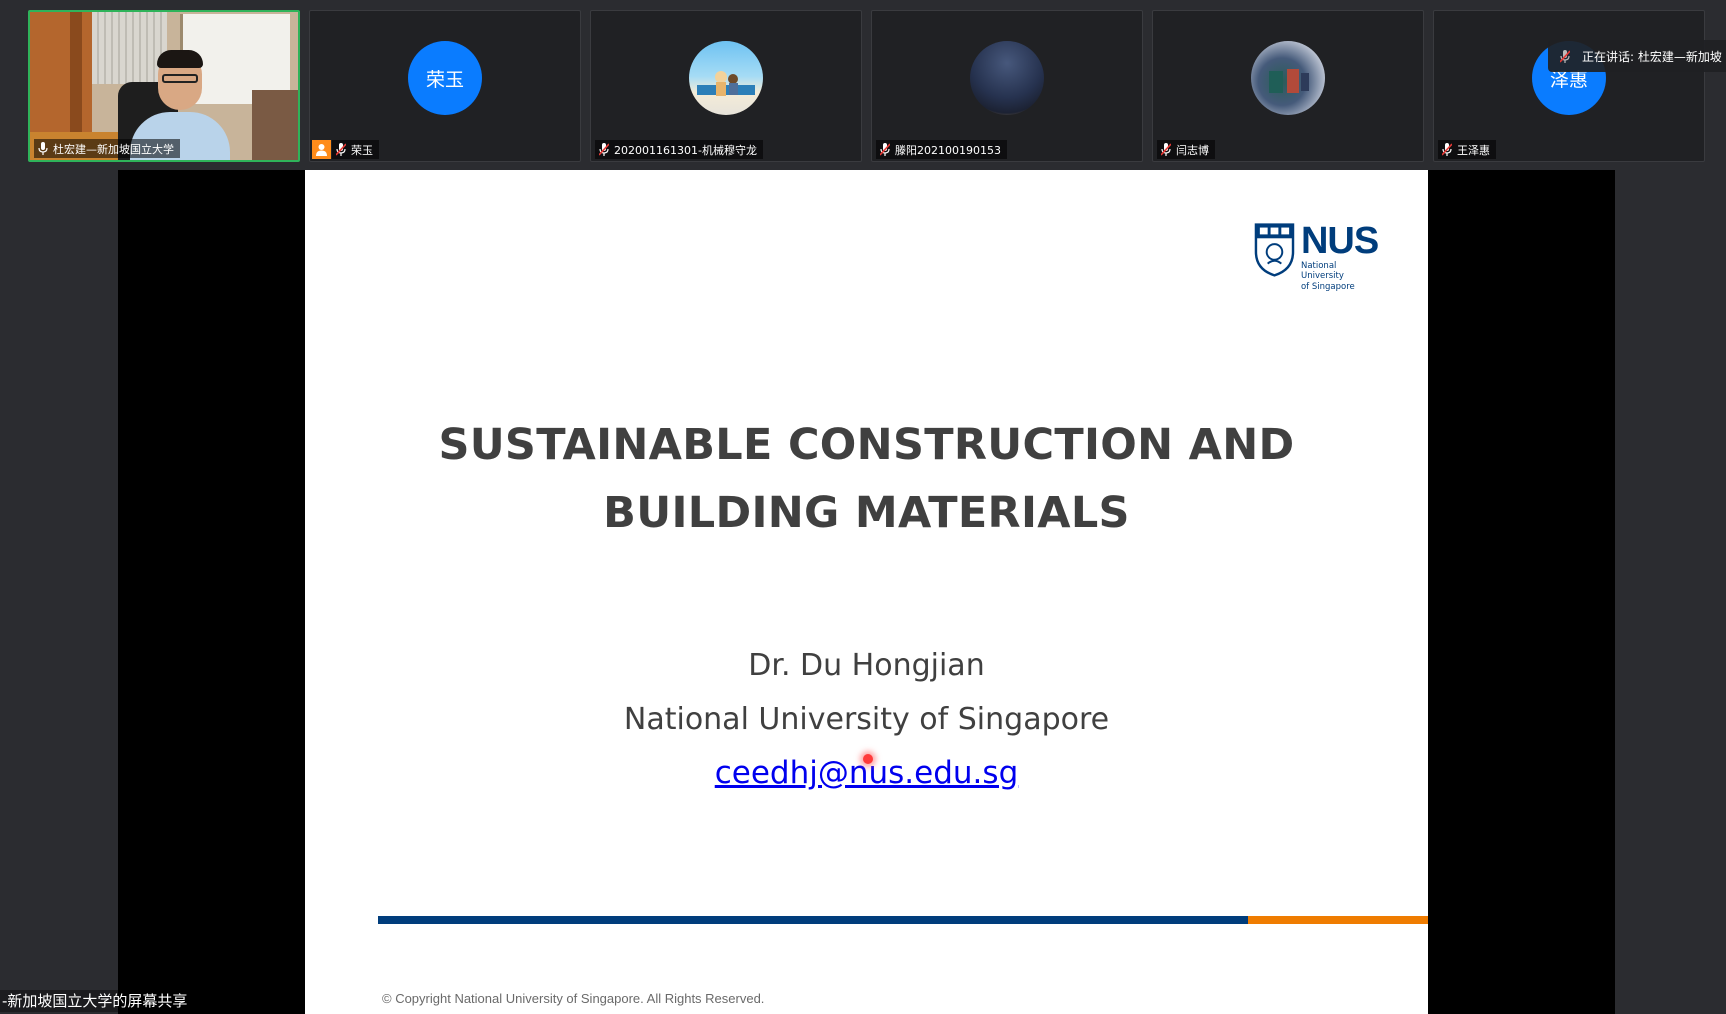 The image size is (1726, 1014). What do you see at coordinates (866, 445) in the screenshot?
I see `slide-title-line: SUSTAINABLE CONSTRUCTION AND` at bounding box center [866, 445].